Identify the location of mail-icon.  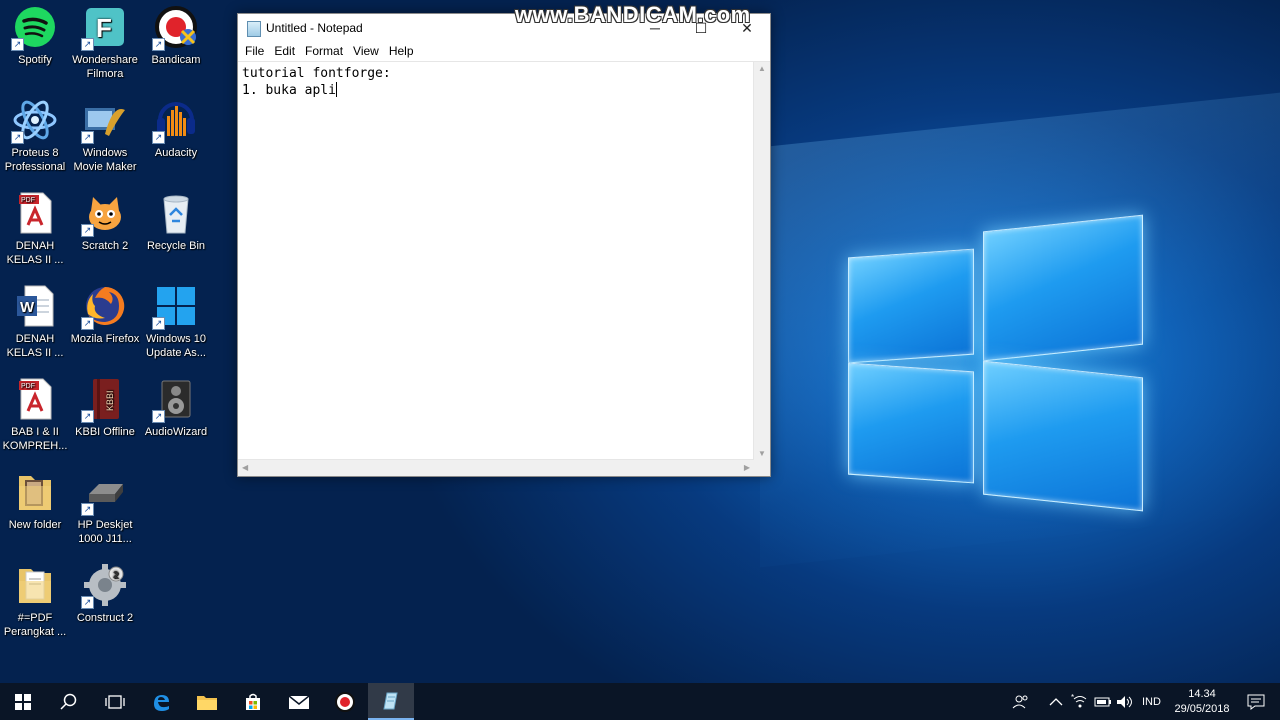
(299, 701).